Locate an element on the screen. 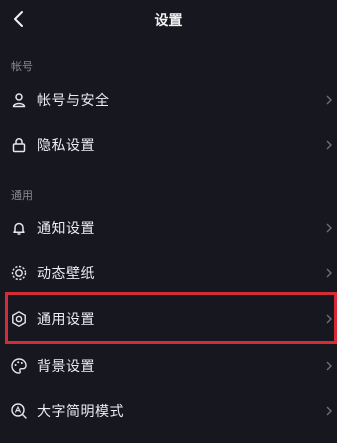 Image resolution: width=337 pixels, height=443 pixels. settings-item-account-security: 帐号与安全 is located at coordinates (168, 100).